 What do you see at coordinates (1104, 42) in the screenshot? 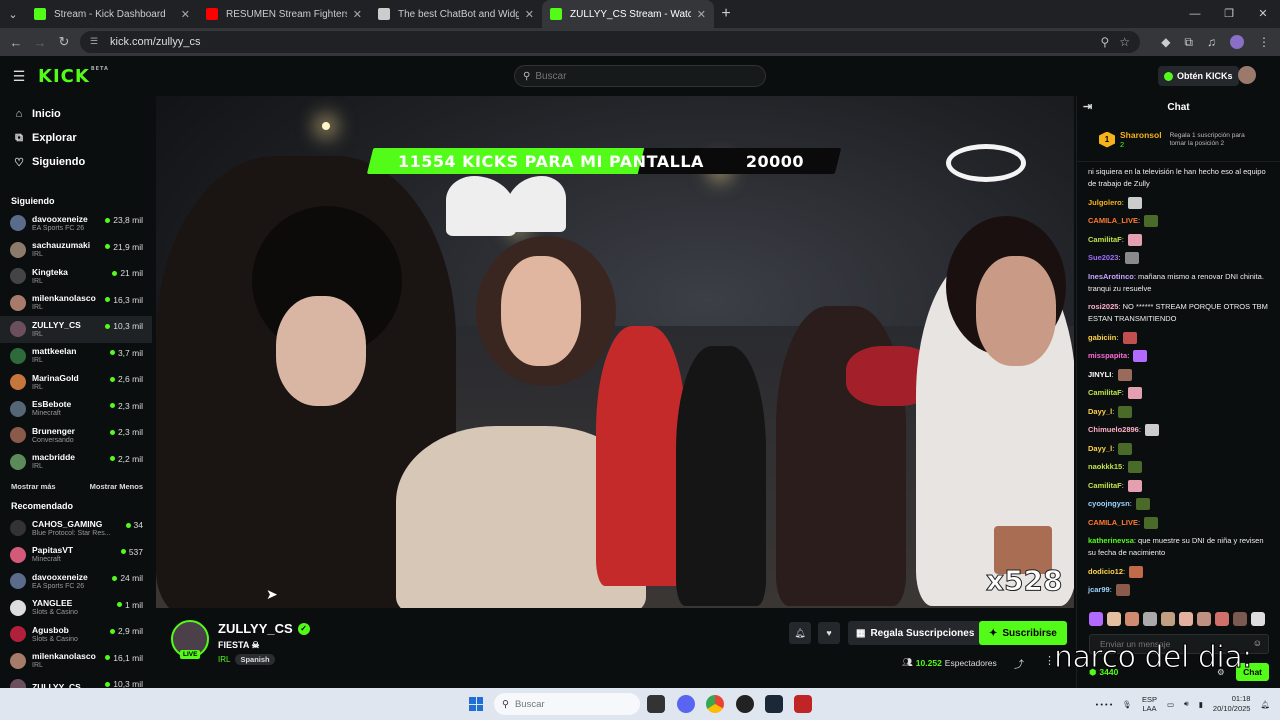
I see `zoom-icon: ⚲` at bounding box center [1104, 42].